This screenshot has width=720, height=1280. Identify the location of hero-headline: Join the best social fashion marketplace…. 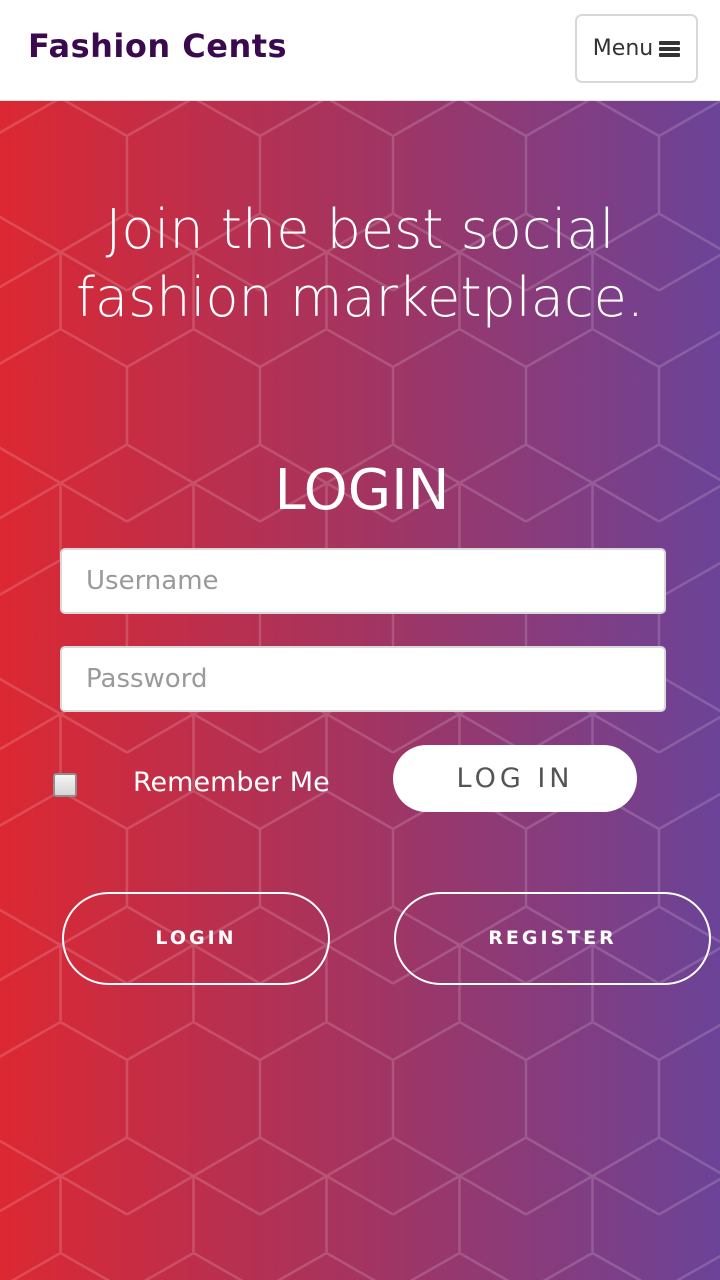
(360, 264).